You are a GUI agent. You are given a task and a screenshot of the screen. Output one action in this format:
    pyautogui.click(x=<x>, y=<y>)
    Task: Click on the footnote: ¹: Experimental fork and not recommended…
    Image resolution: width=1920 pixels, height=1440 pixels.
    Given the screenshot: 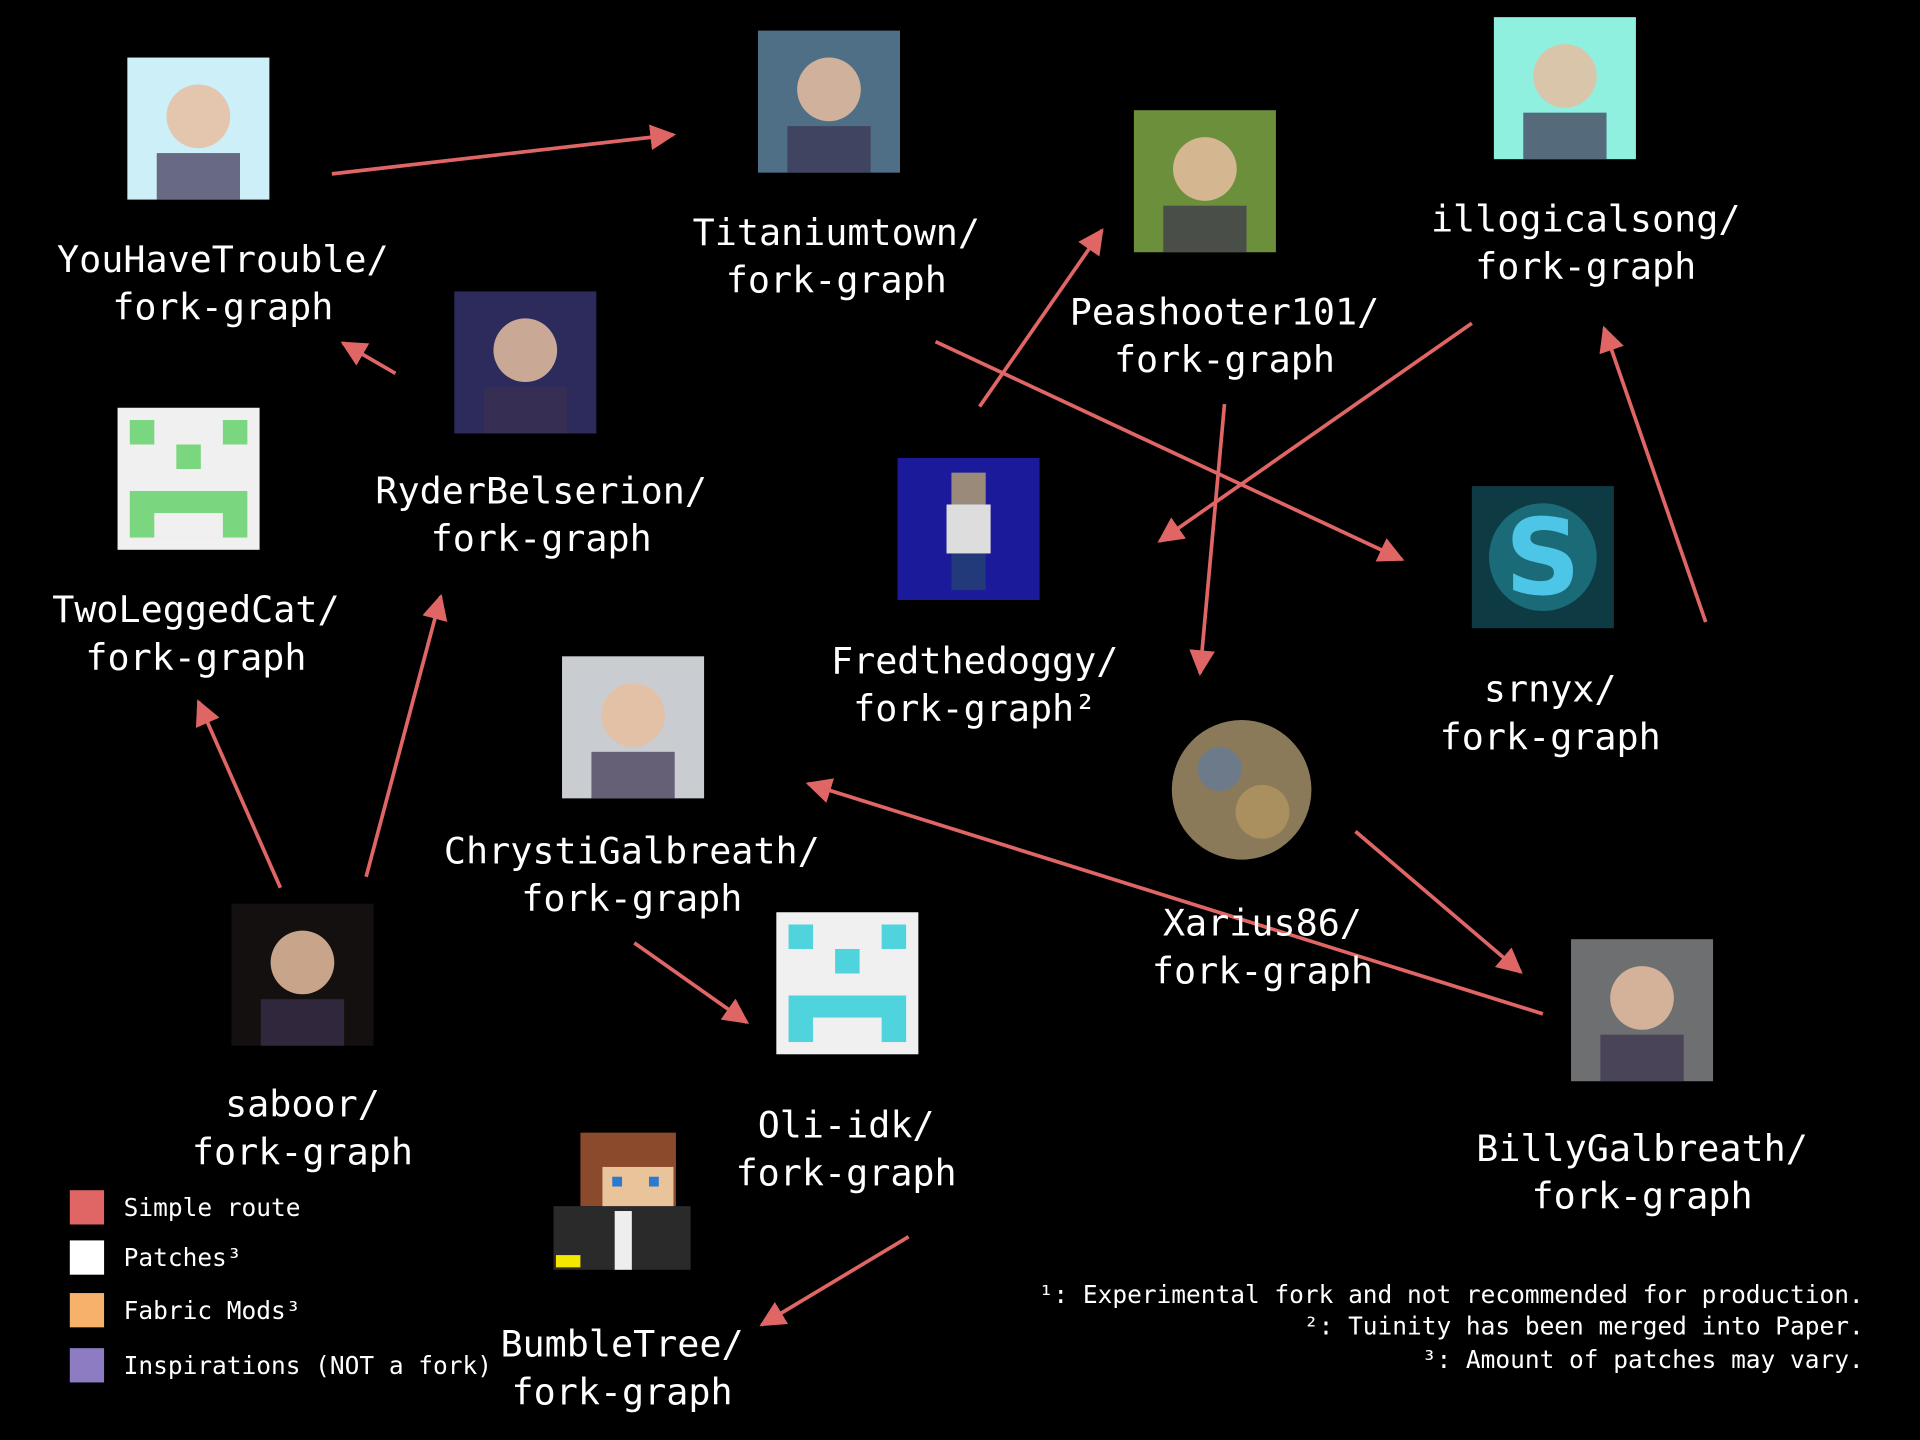 What is the action you would take?
    pyautogui.click(x=1451, y=1294)
    